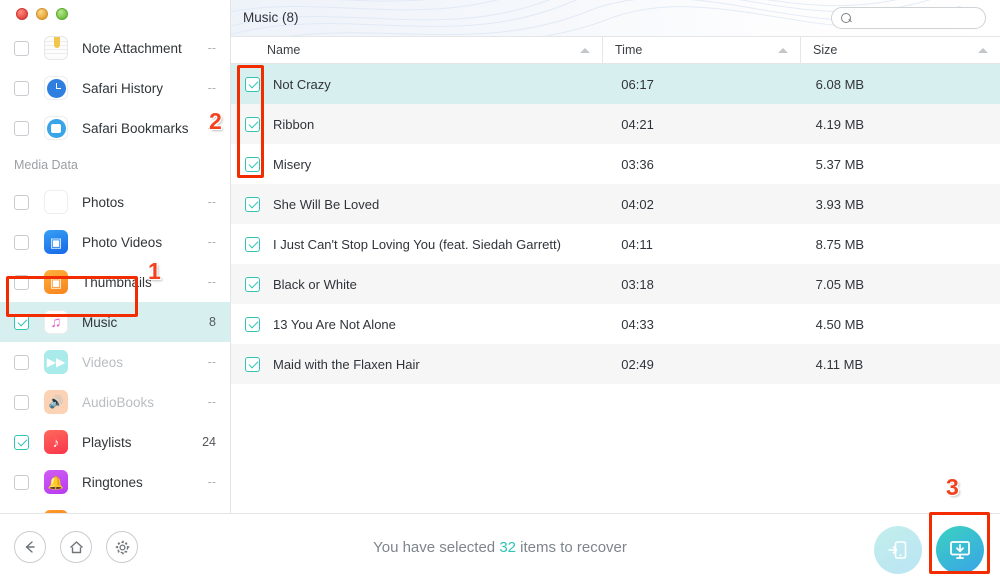  Describe the element at coordinates (615, 324) in the screenshot. I see `table-row: 13 You Are Not Alone 04:33 4.50 MB` at that location.